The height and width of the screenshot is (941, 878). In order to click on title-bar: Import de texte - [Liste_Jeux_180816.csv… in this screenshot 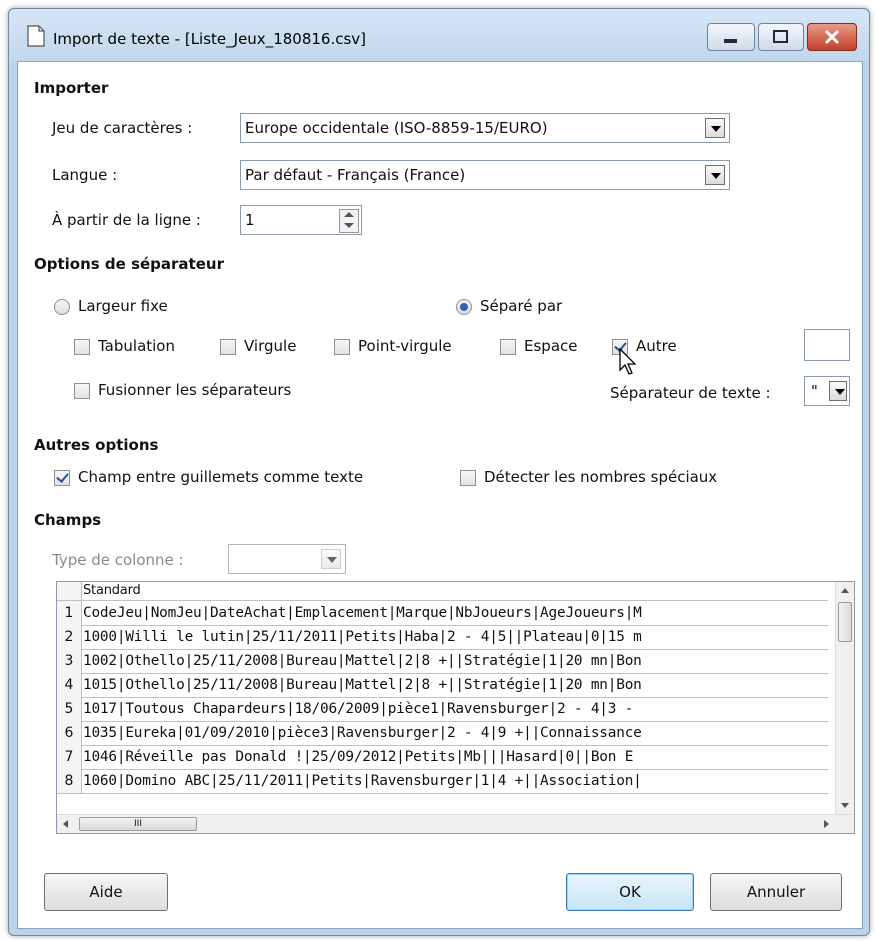, I will do `click(439, 35)`.